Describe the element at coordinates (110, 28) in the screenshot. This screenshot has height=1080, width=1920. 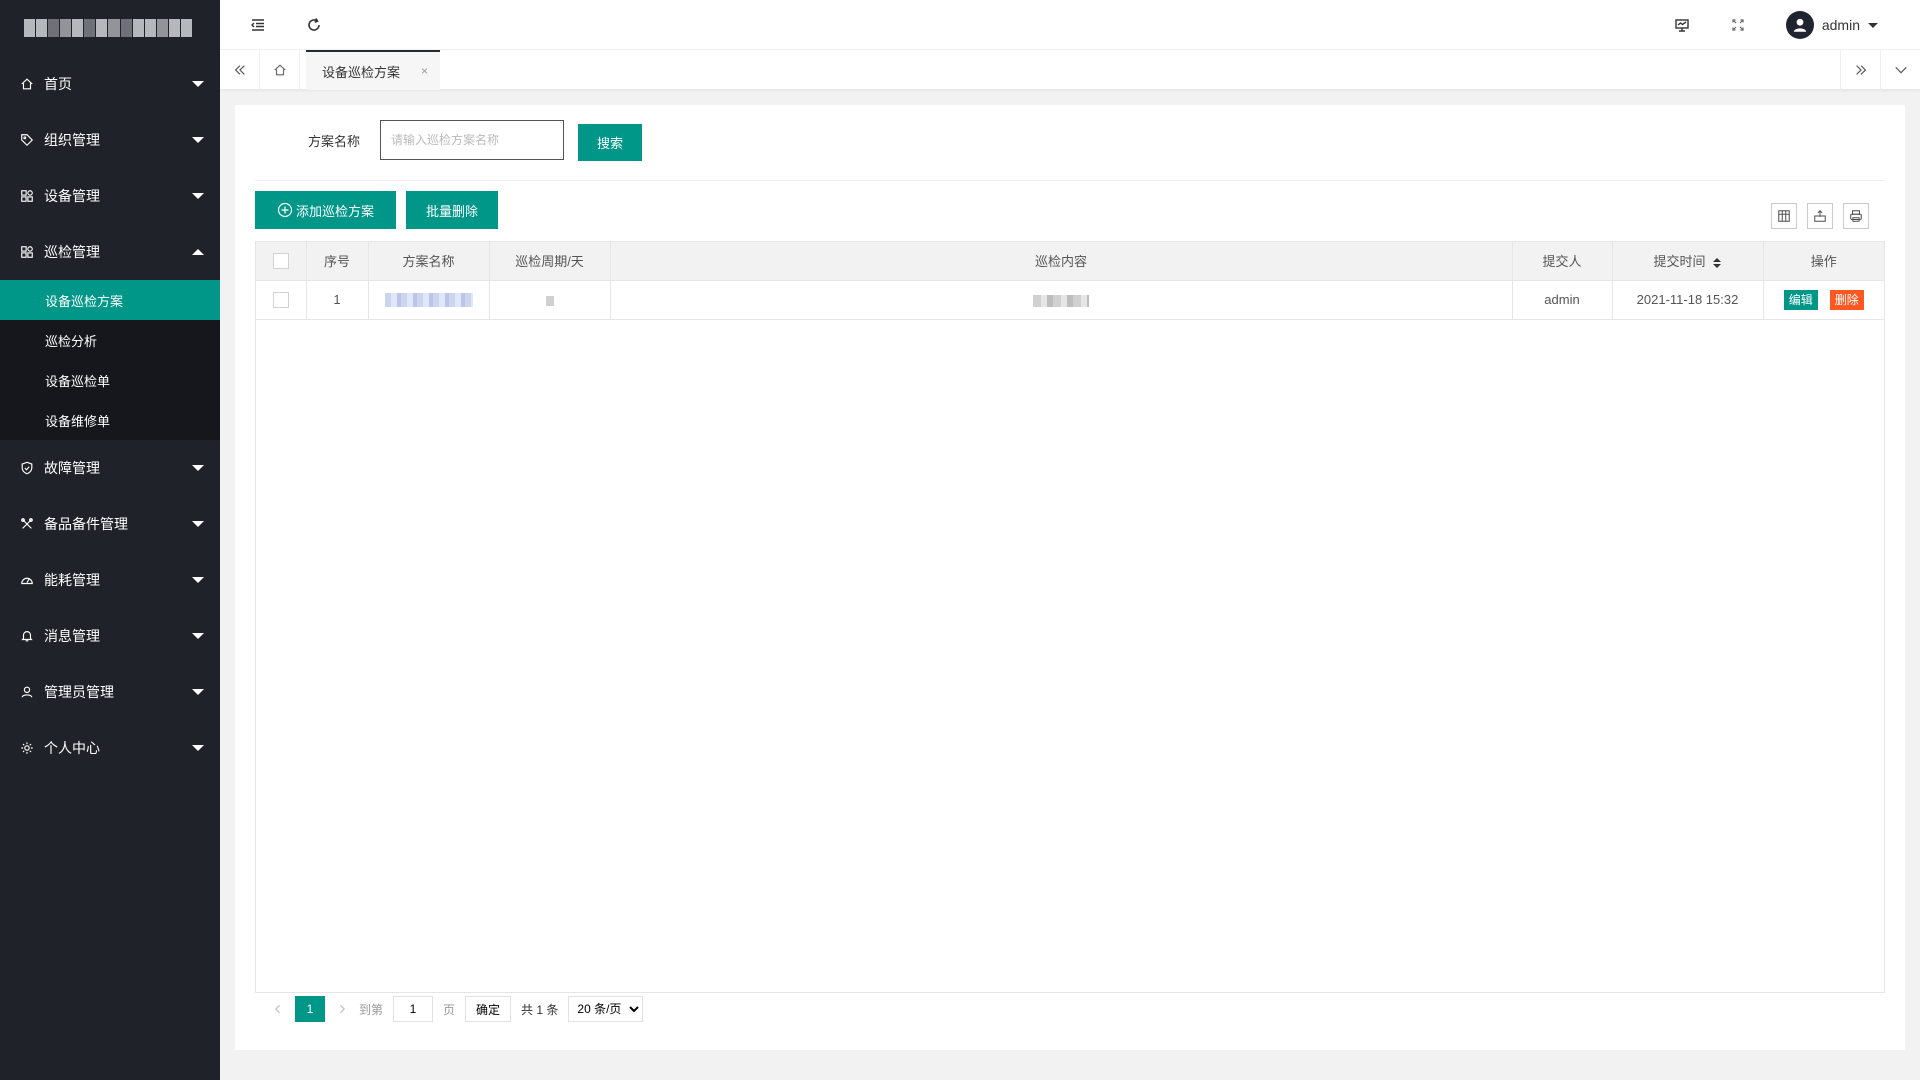
I see `logo` at that location.